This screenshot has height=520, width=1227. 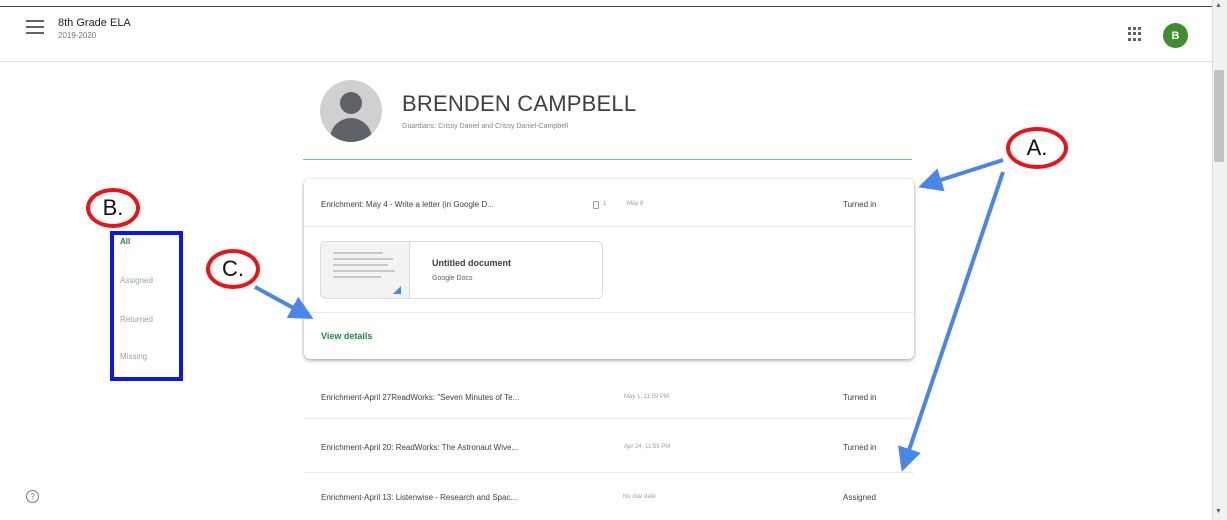 I want to click on arrow-c-to-view-details, so click(x=284, y=302).